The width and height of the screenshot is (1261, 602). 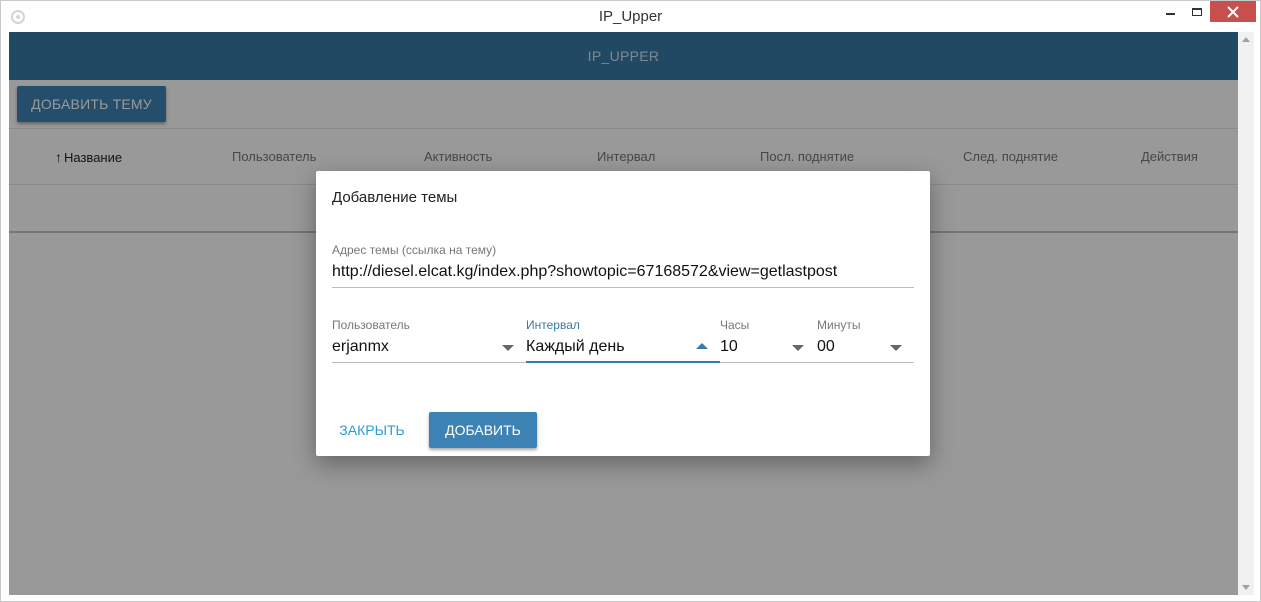 I want to click on close-icon, so click(x=1233, y=11).